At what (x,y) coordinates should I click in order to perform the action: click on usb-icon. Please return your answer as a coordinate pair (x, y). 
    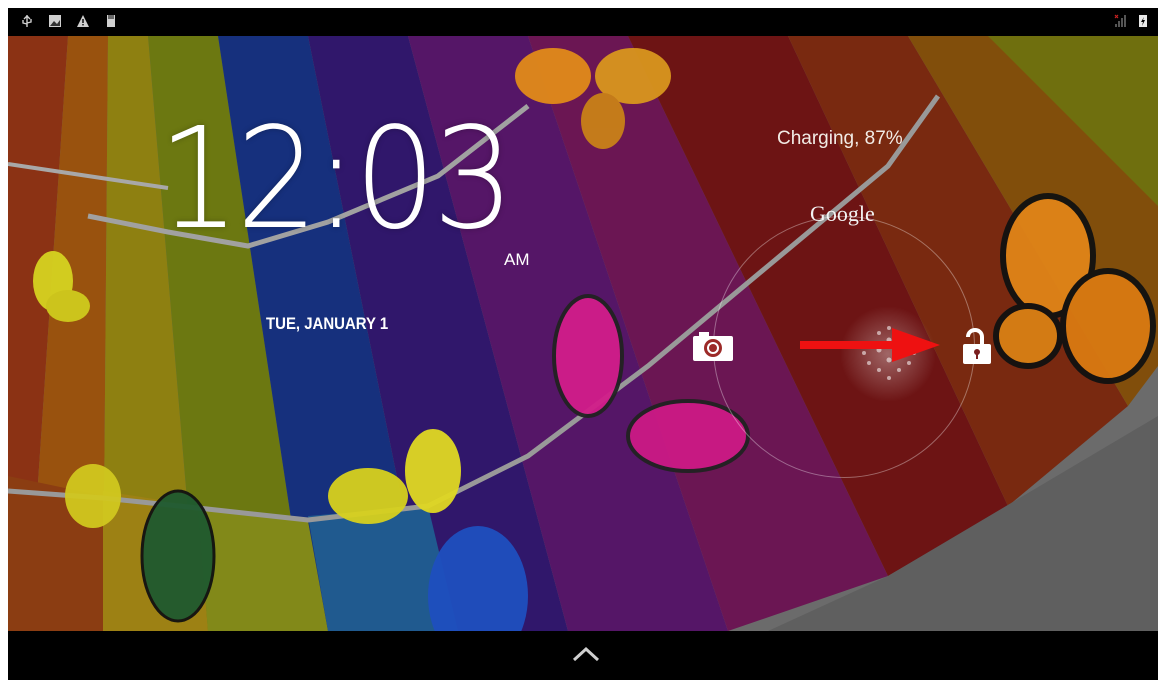
    Looking at the image, I should click on (27, 21).